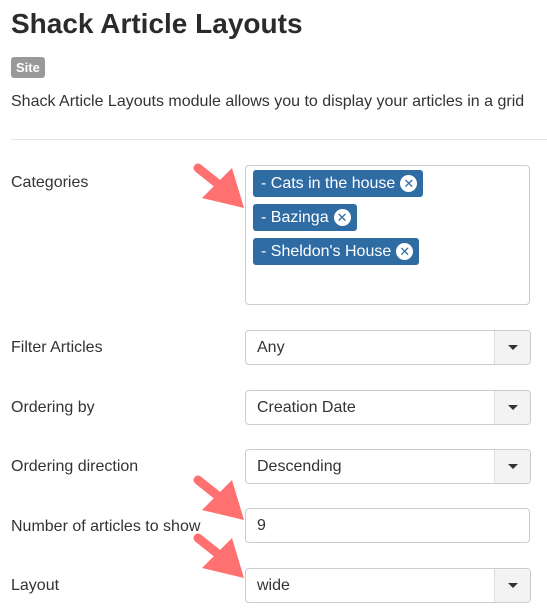 The image size is (547, 614). What do you see at coordinates (299, 466) in the screenshot?
I see `ordering-direction-value: Descending` at bounding box center [299, 466].